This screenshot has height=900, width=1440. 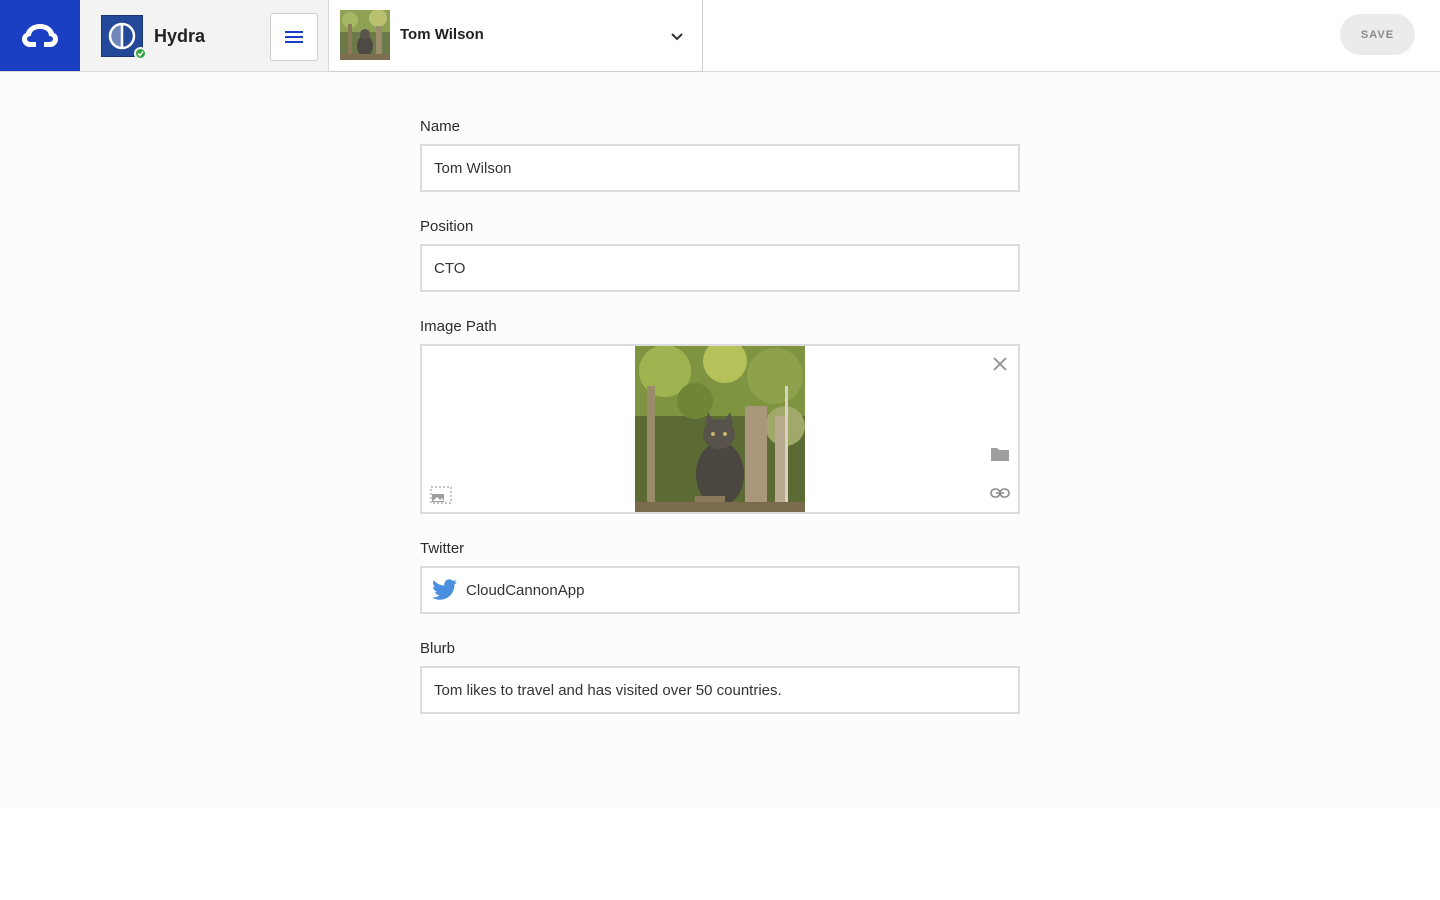 I want to click on image-path-field, so click(x=720, y=429).